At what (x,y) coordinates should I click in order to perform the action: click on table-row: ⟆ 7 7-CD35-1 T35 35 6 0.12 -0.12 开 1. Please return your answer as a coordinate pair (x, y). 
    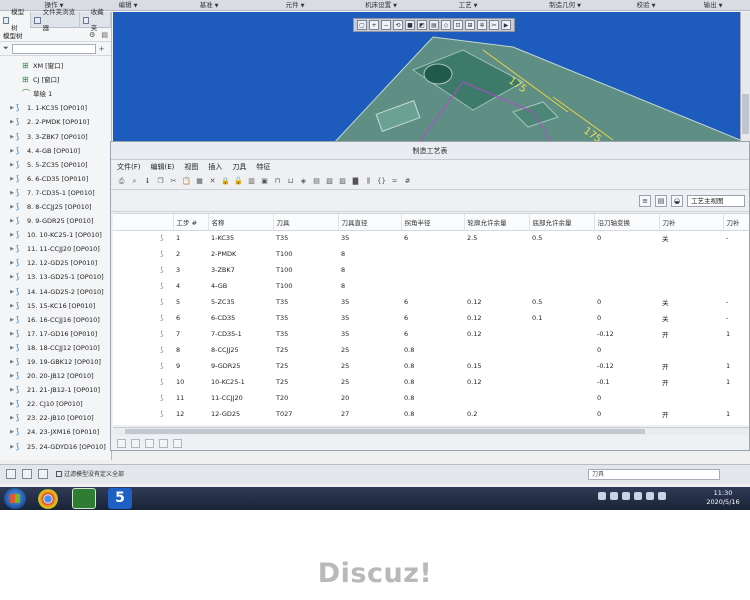
    Looking at the image, I should click on (431, 334).